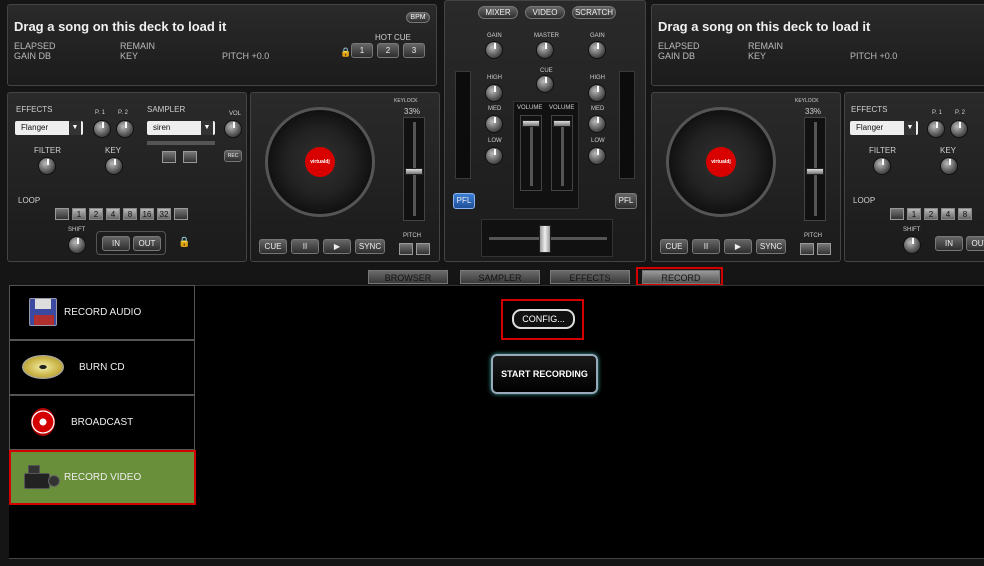  I want to click on right-shift-knob, so click(912, 245).